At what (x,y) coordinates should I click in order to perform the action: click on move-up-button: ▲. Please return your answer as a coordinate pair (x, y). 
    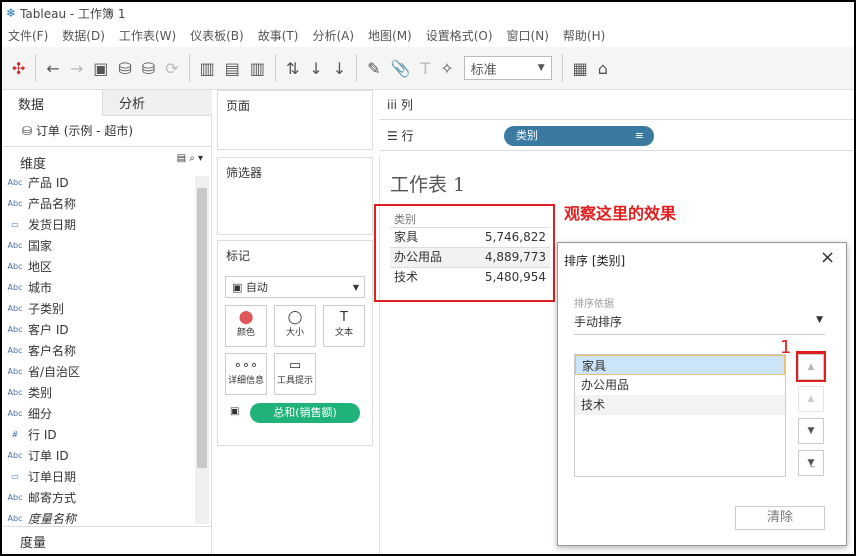
    Looking at the image, I should click on (811, 399).